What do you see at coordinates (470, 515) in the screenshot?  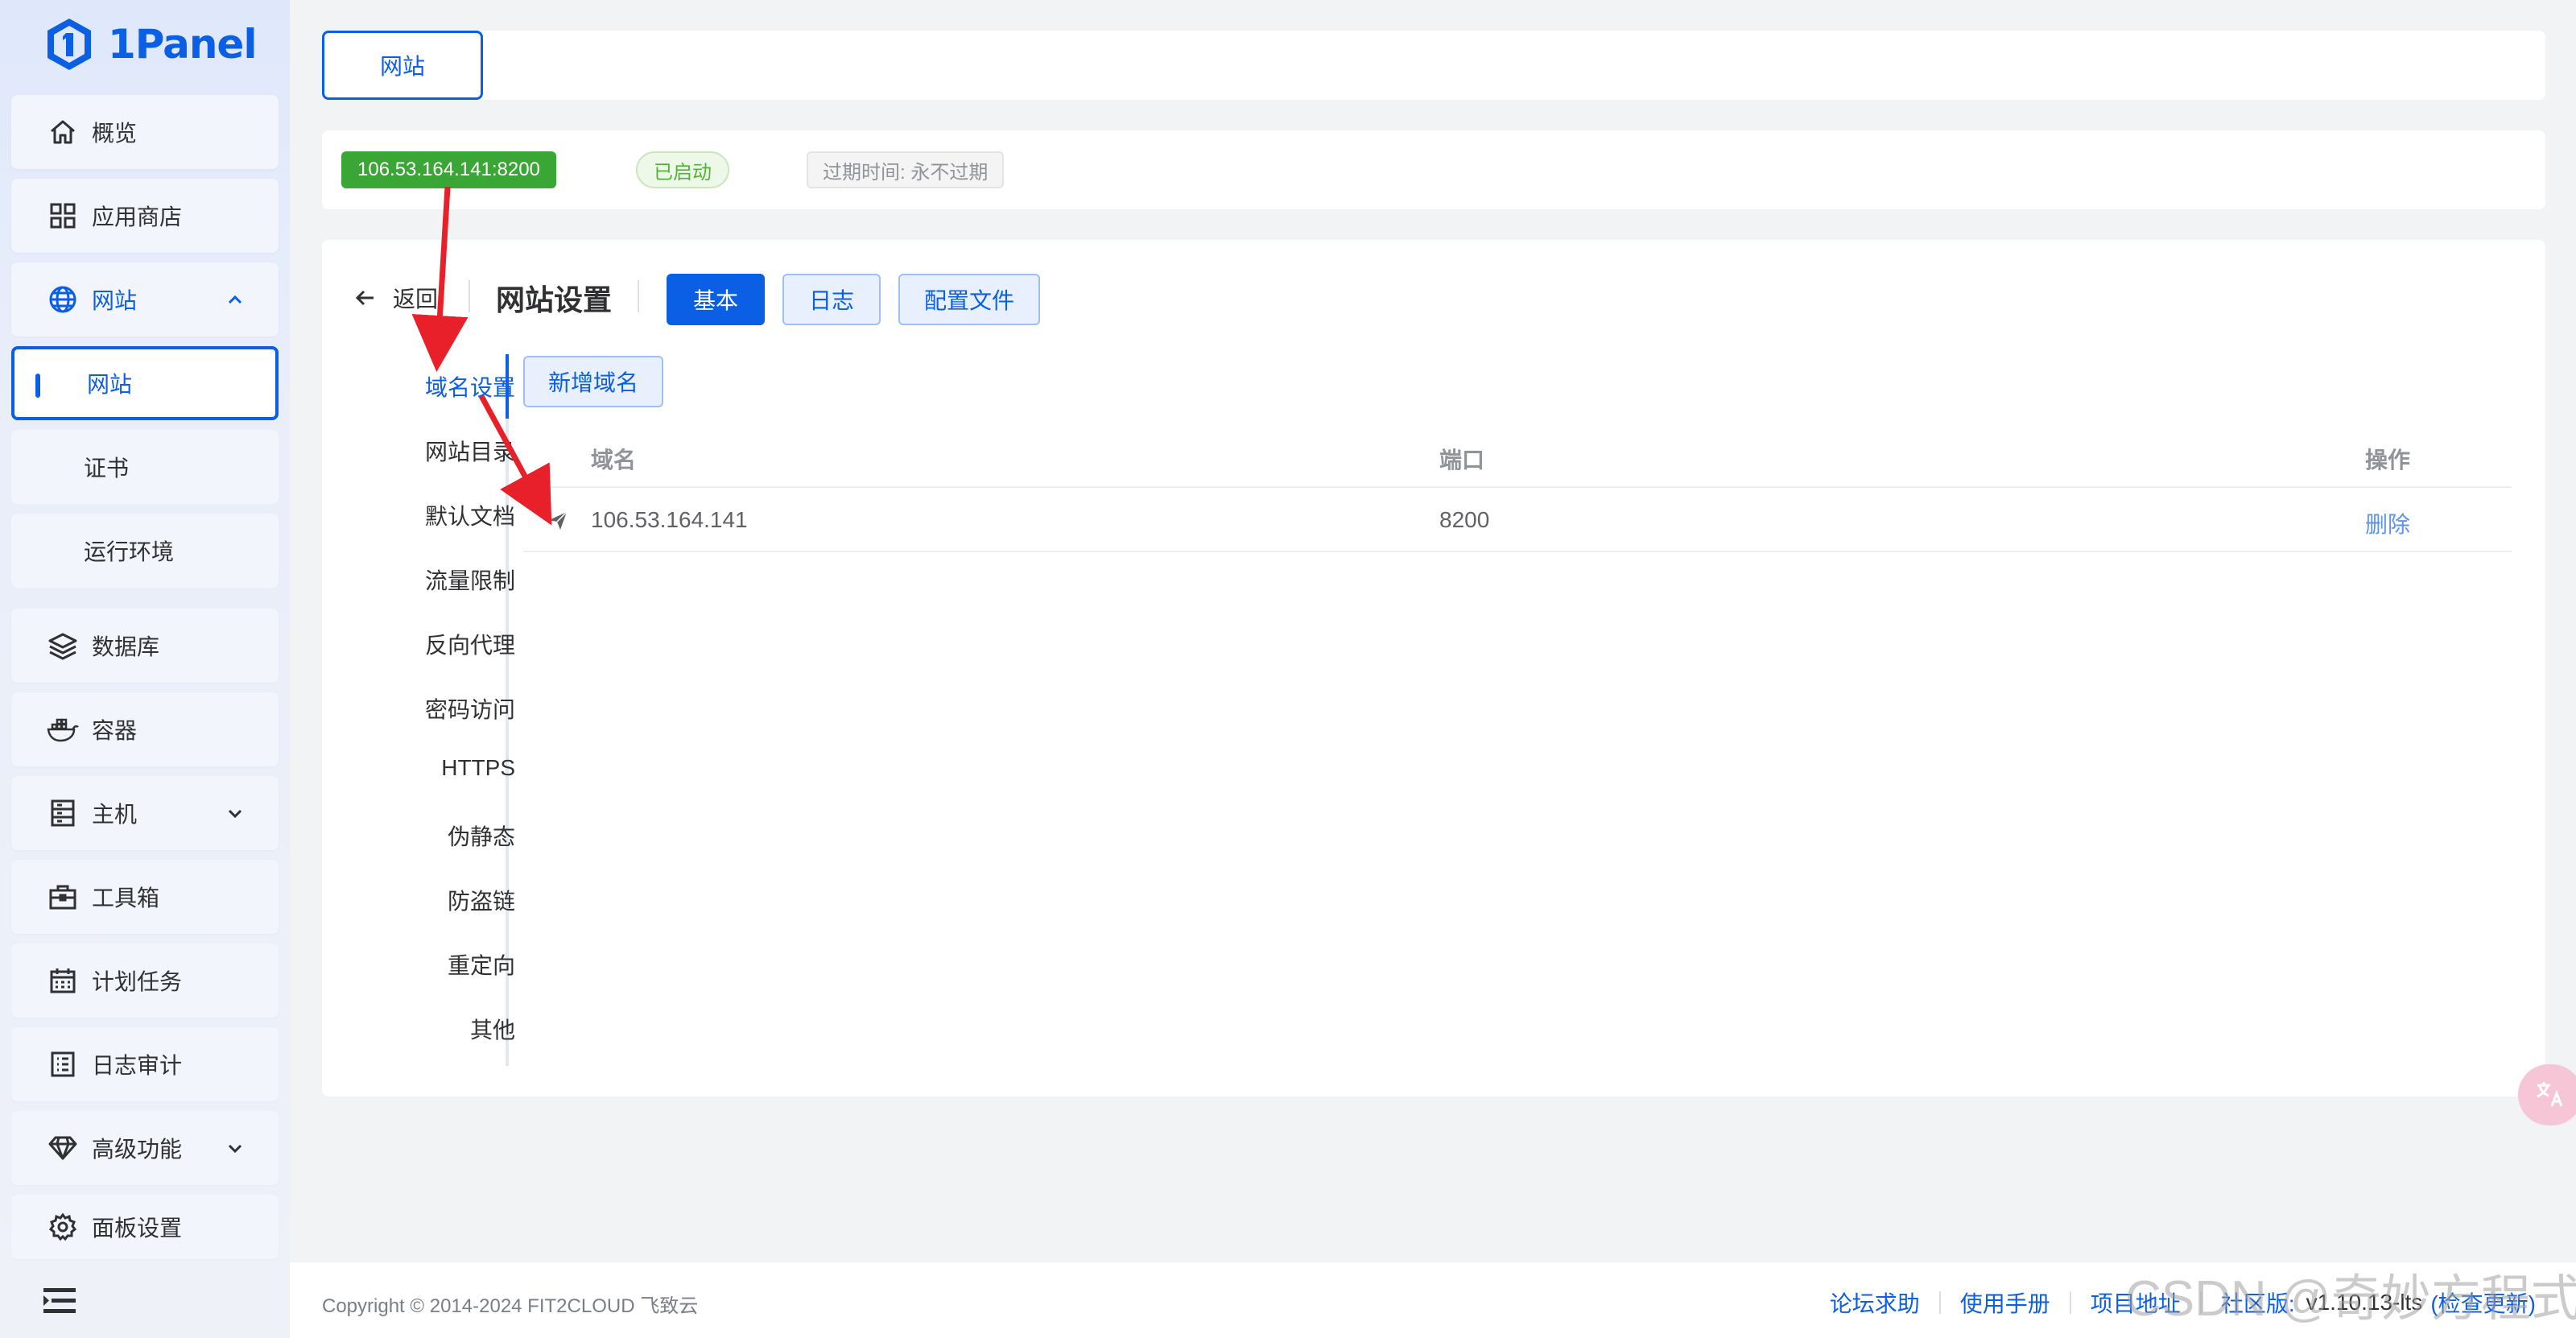 I see `submenu-default-document: 默认文档` at bounding box center [470, 515].